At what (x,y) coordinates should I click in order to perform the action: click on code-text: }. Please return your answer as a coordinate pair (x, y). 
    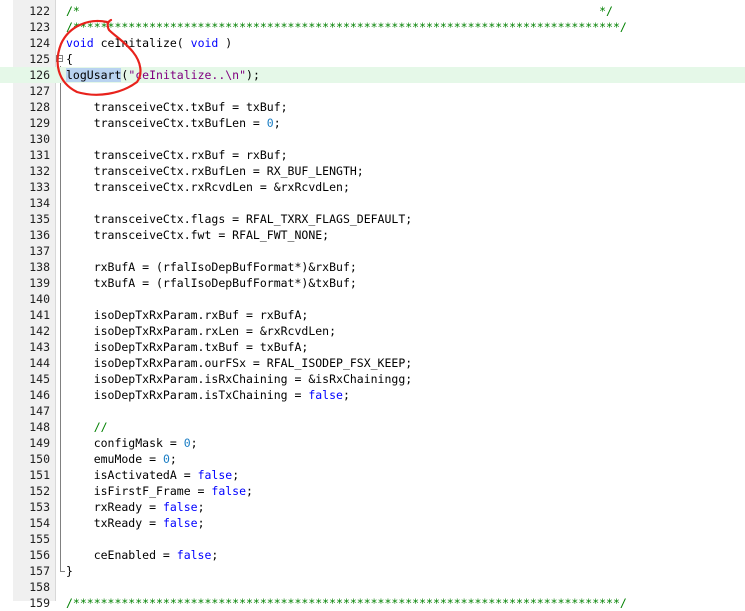
    Looking at the image, I should click on (69, 571).